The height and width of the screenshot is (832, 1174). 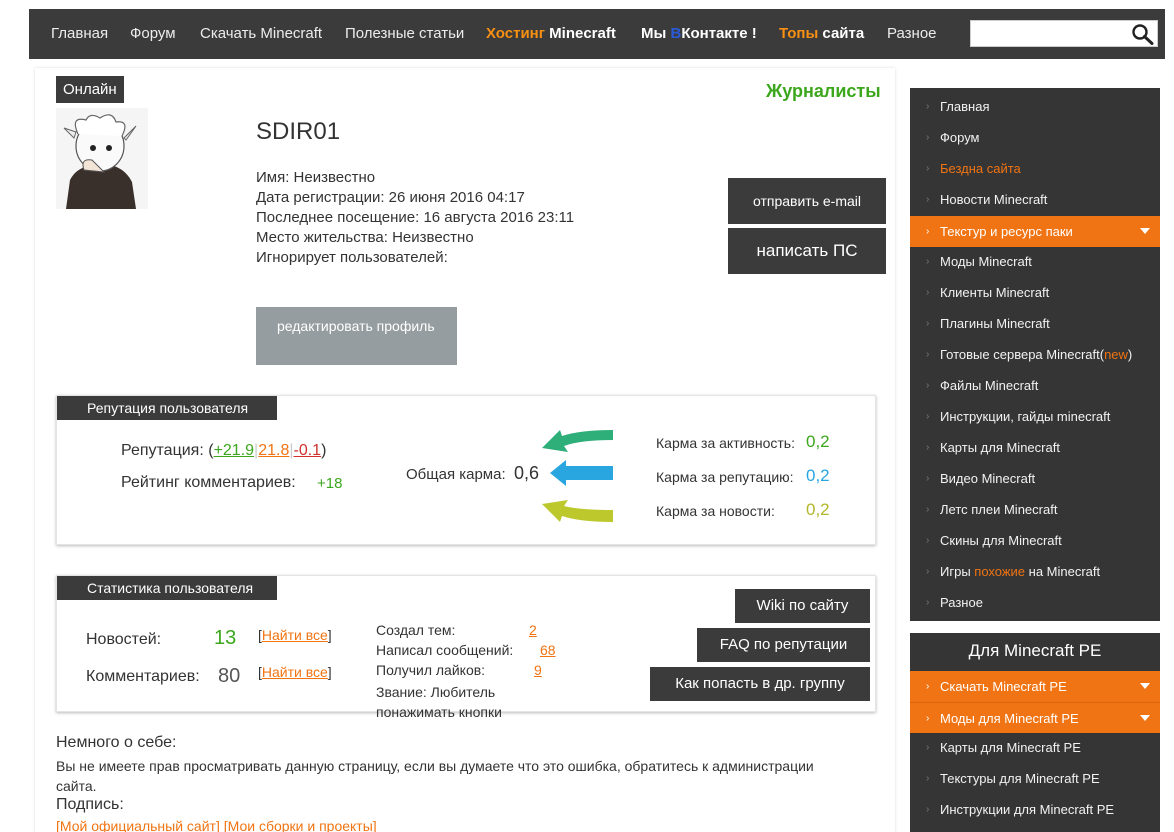 What do you see at coordinates (167, 408) in the screenshot?
I see `reputation-title: Репутация пользователя` at bounding box center [167, 408].